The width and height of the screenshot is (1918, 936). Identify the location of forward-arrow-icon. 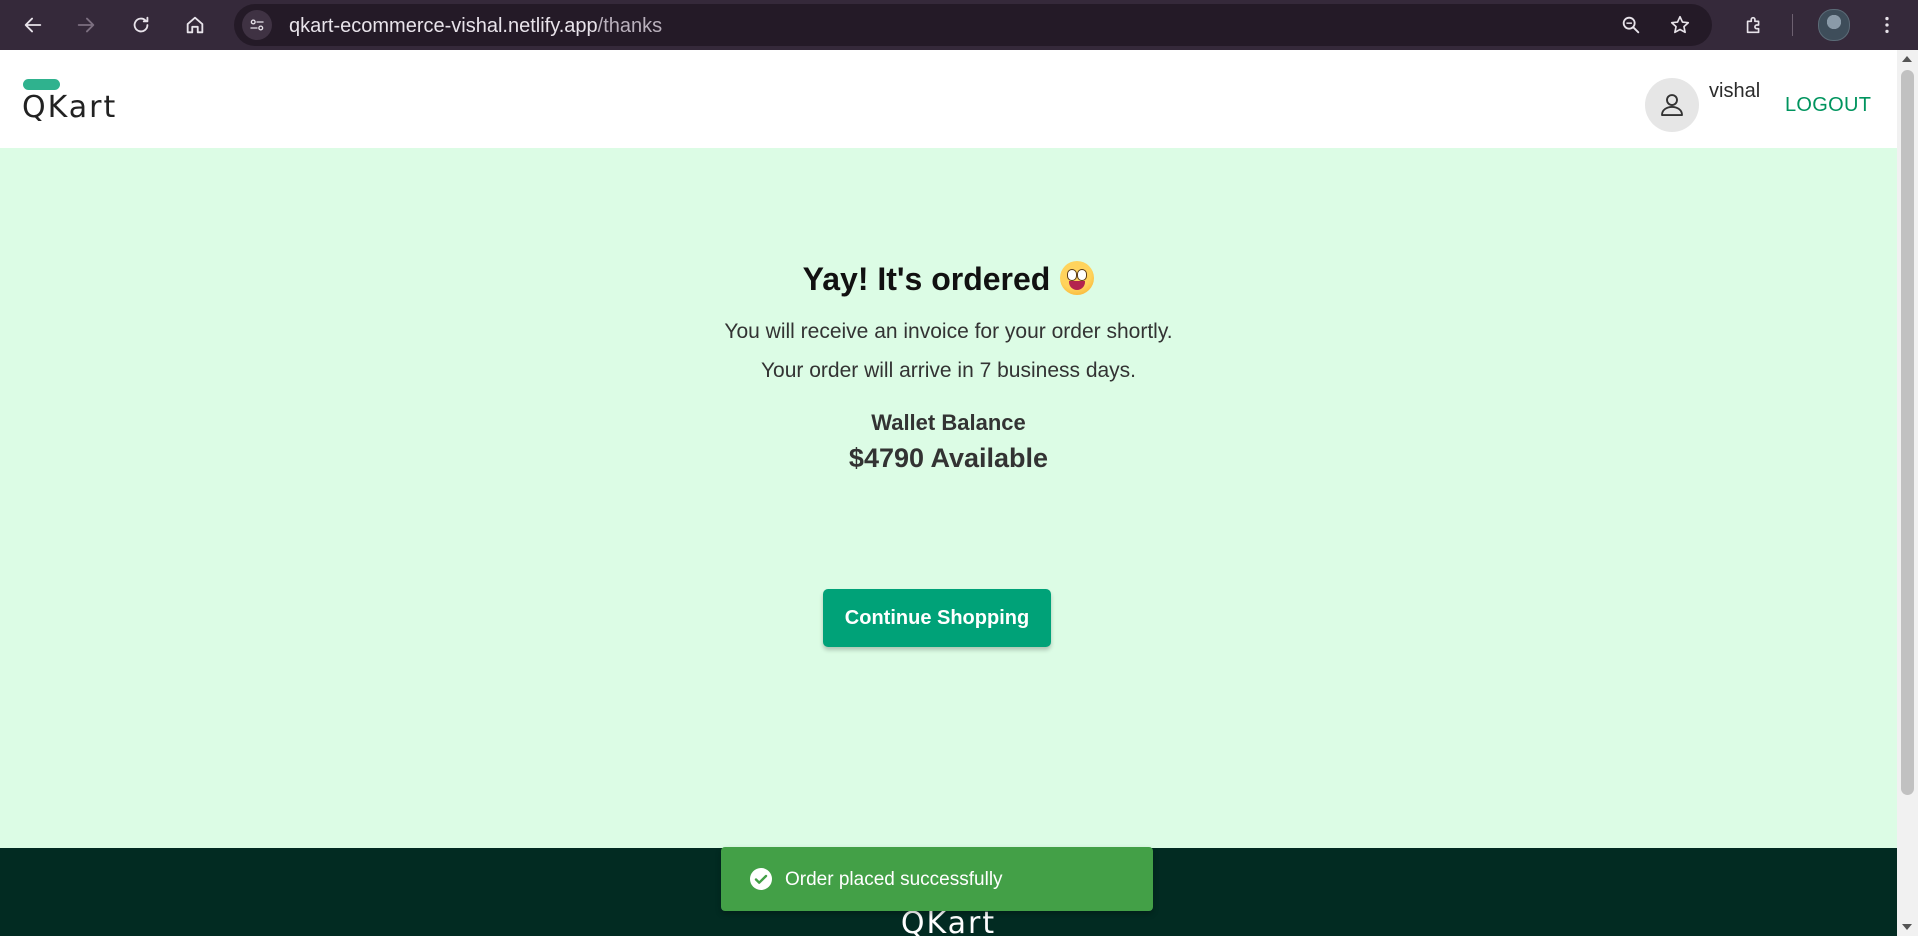
(86, 25).